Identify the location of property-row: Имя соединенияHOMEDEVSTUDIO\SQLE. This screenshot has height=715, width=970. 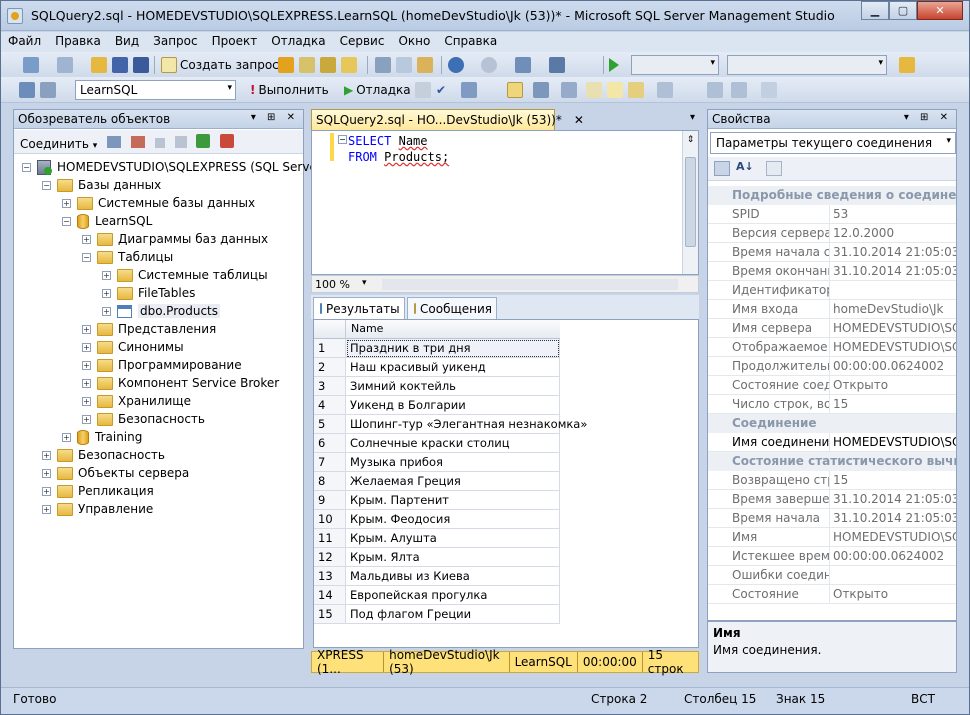
(832, 442).